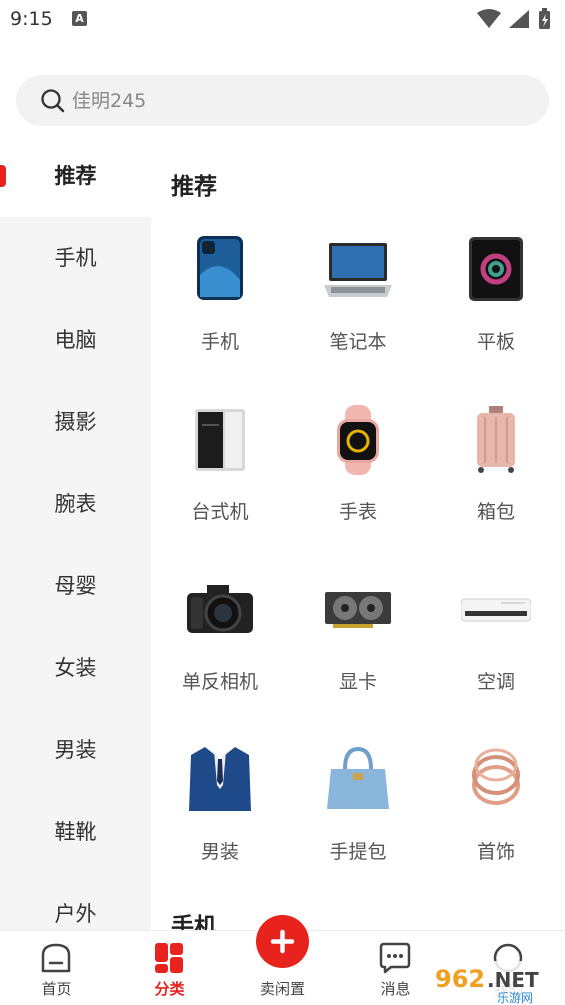 This screenshot has width=565, height=1005. What do you see at coordinates (292, 101) in the screenshot?
I see `search-input` at bounding box center [292, 101].